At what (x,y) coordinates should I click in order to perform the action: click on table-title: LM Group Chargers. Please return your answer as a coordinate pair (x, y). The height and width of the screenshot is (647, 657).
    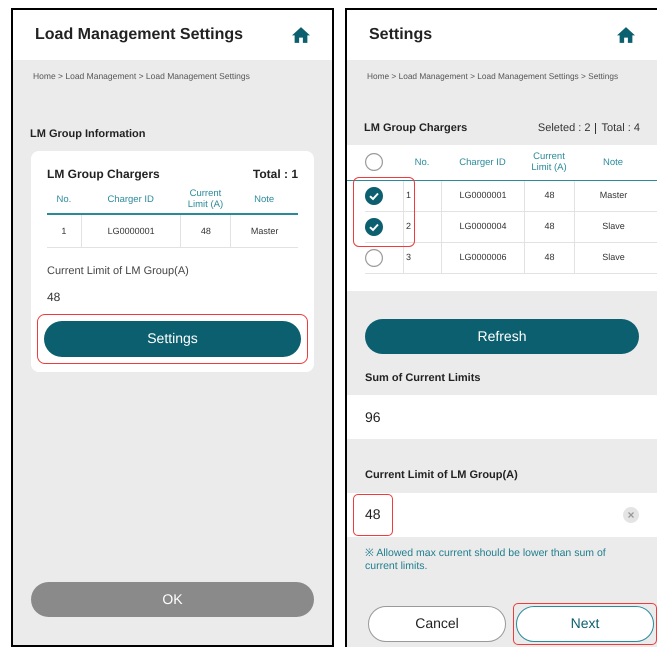
    Looking at the image, I should click on (416, 128).